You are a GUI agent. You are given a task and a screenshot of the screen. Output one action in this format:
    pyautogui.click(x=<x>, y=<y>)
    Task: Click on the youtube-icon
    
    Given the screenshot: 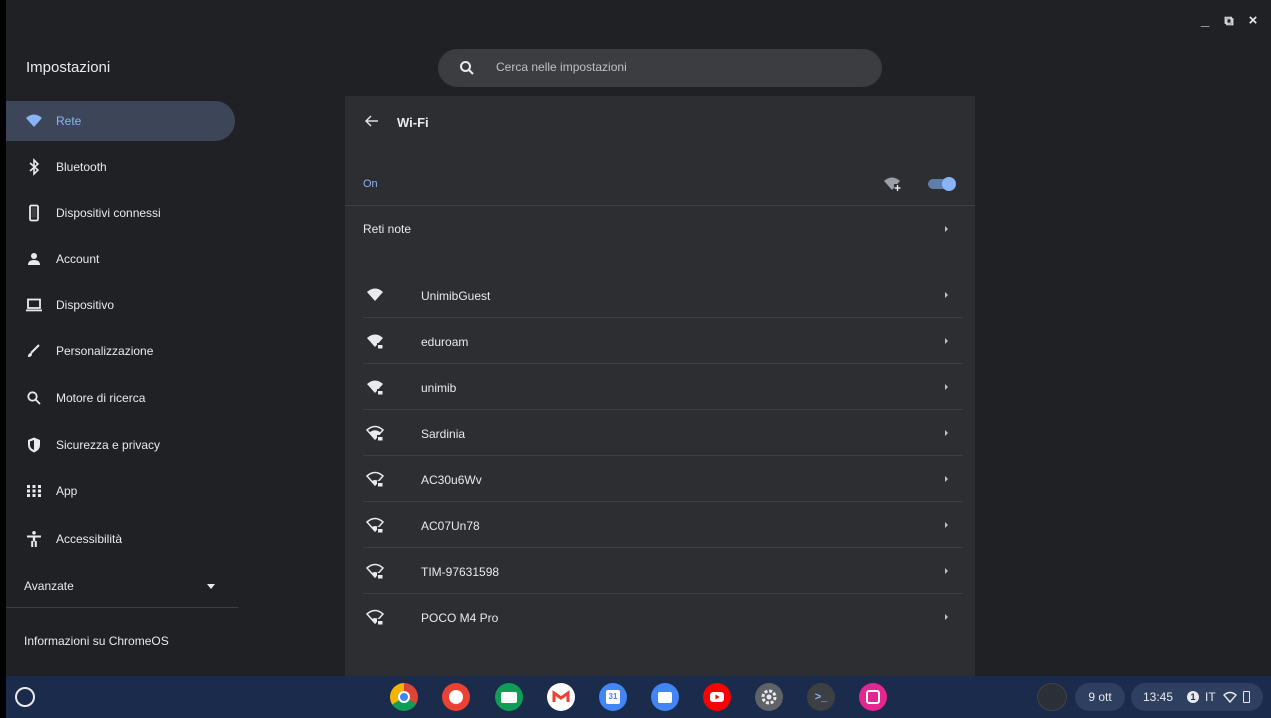 What is the action you would take?
    pyautogui.click(x=717, y=697)
    